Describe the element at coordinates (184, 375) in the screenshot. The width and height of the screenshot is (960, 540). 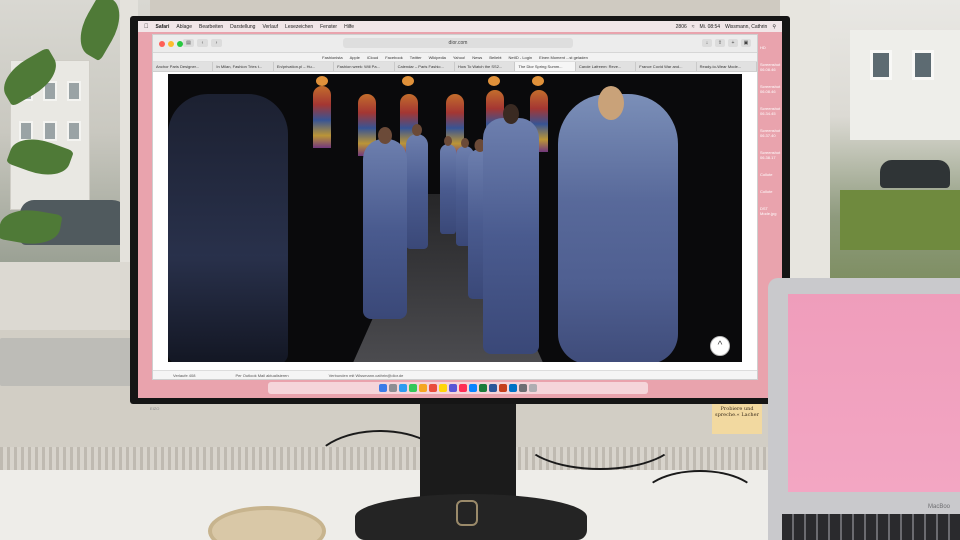
I see `status-left: Verlaufe 408` at that location.